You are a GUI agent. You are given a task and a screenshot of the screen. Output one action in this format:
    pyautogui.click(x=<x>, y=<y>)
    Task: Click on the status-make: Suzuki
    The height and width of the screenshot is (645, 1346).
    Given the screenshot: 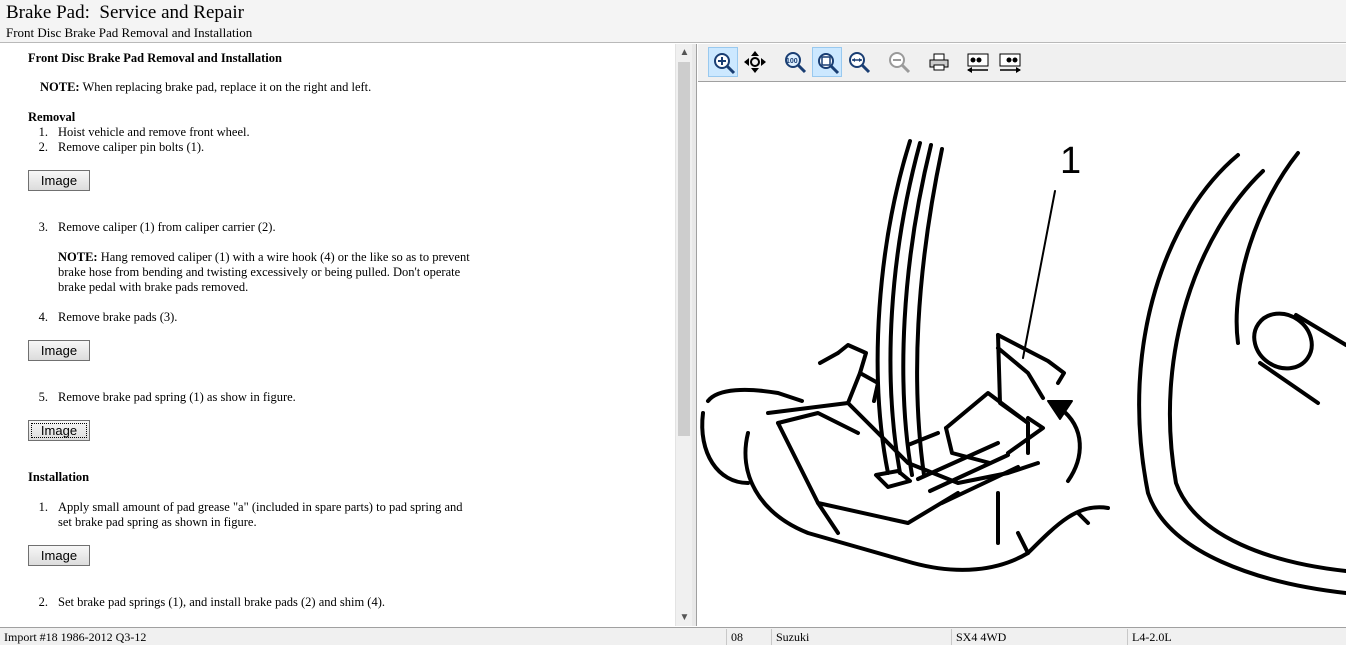 What is the action you would take?
    pyautogui.click(x=793, y=637)
    